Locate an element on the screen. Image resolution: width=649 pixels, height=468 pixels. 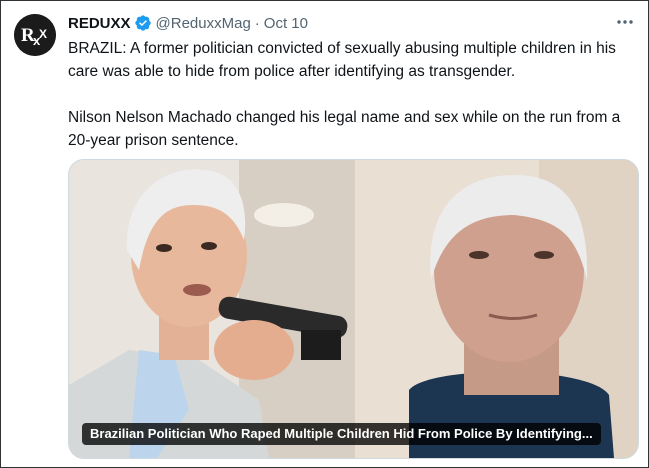
avatar: R x X is located at coordinates (35, 35).